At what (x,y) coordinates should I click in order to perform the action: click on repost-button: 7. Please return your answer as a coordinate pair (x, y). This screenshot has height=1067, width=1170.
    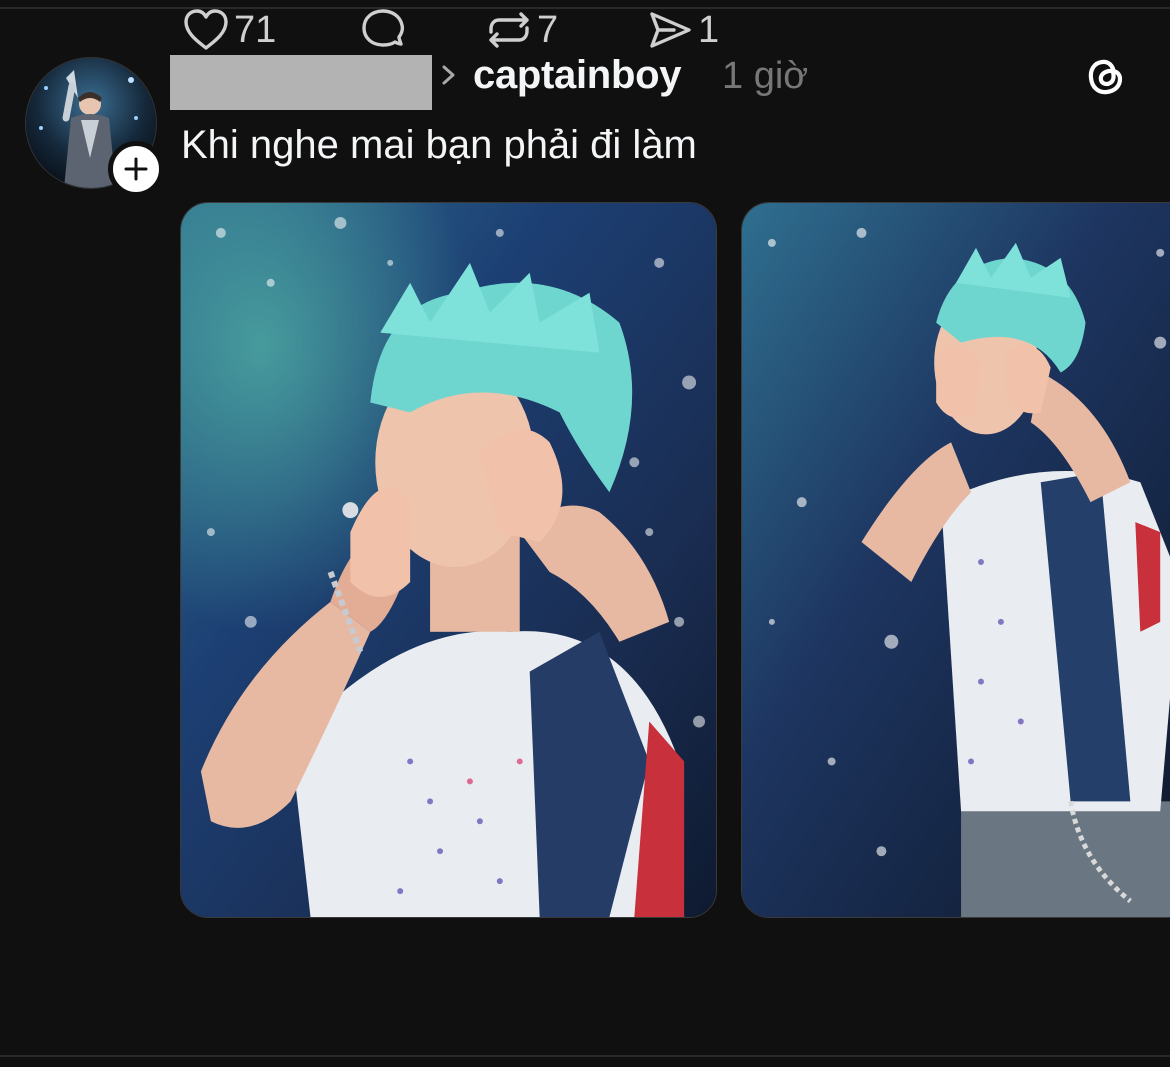
    Looking at the image, I should click on (520, 30).